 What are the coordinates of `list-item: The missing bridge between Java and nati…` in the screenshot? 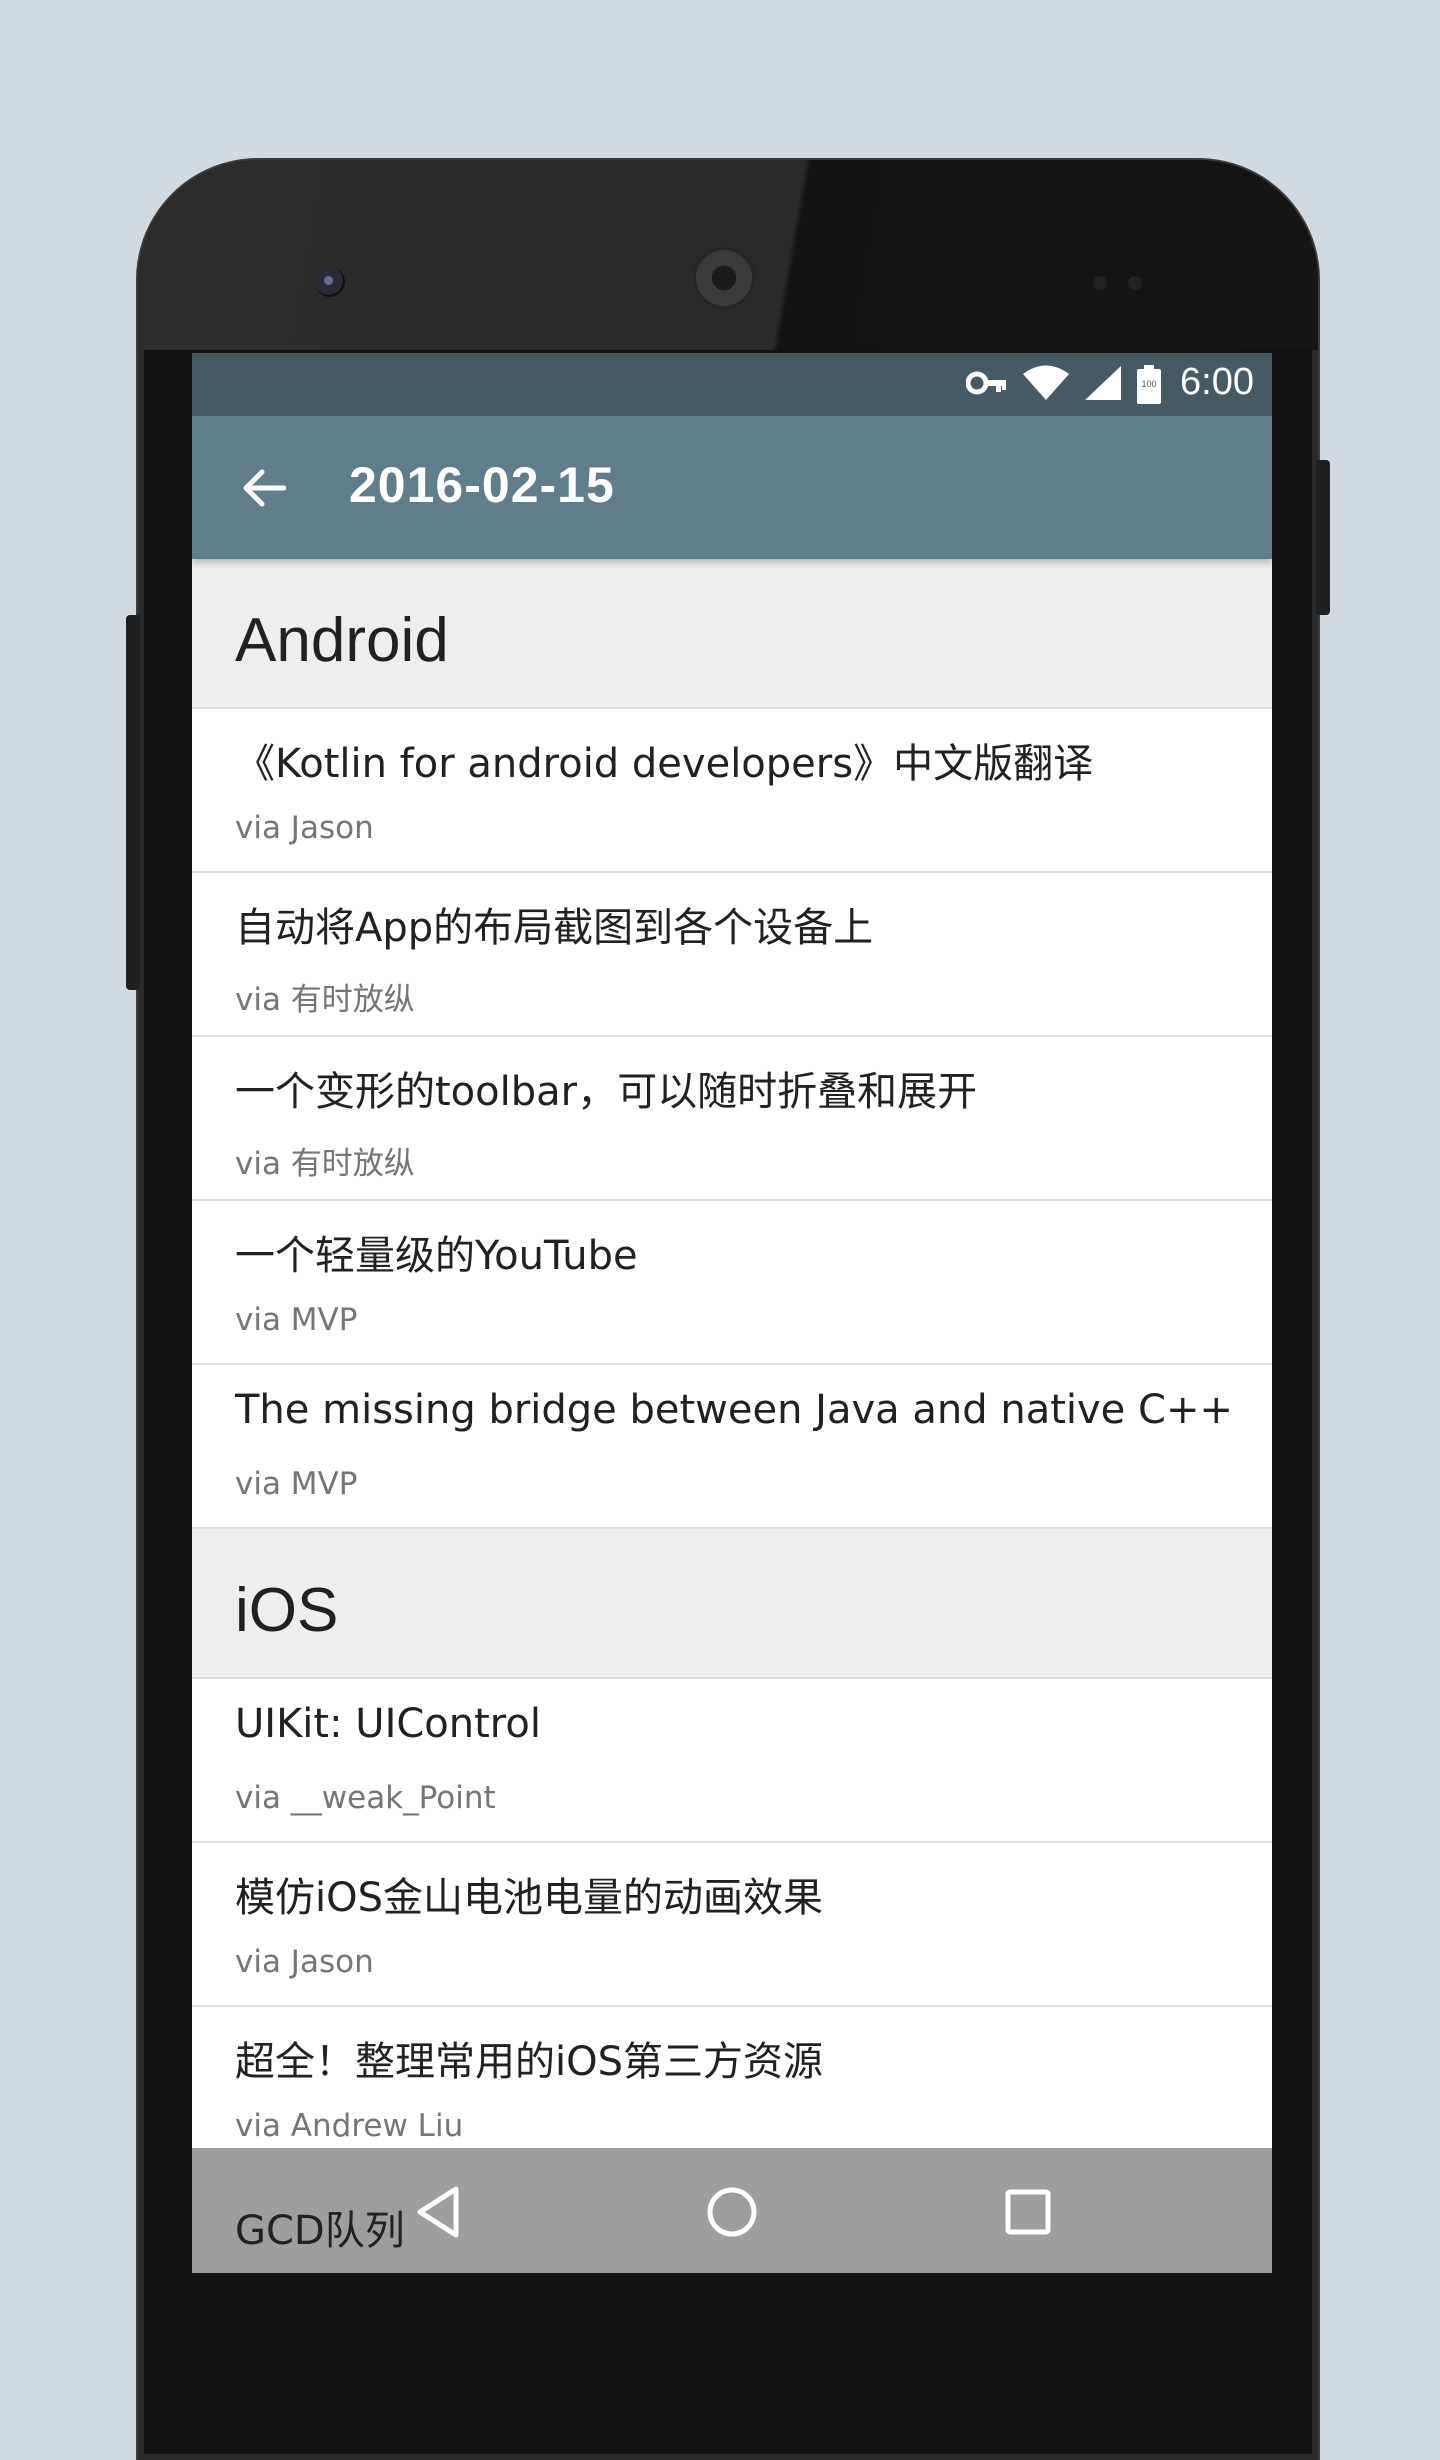 It's located at (732, 1447).